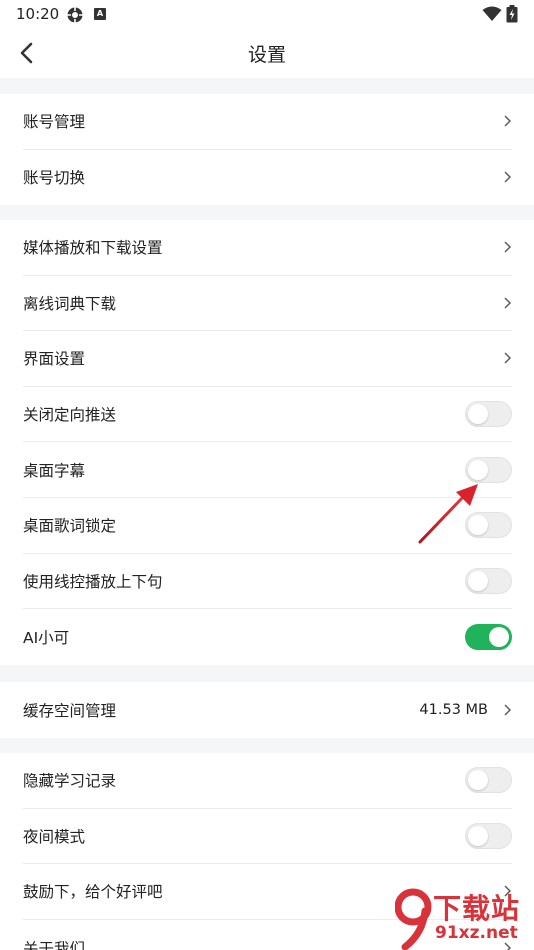  Describe the element at coordinates (70, 303) in the screenshot. I see `row-label: 离线词典下载` at that location.